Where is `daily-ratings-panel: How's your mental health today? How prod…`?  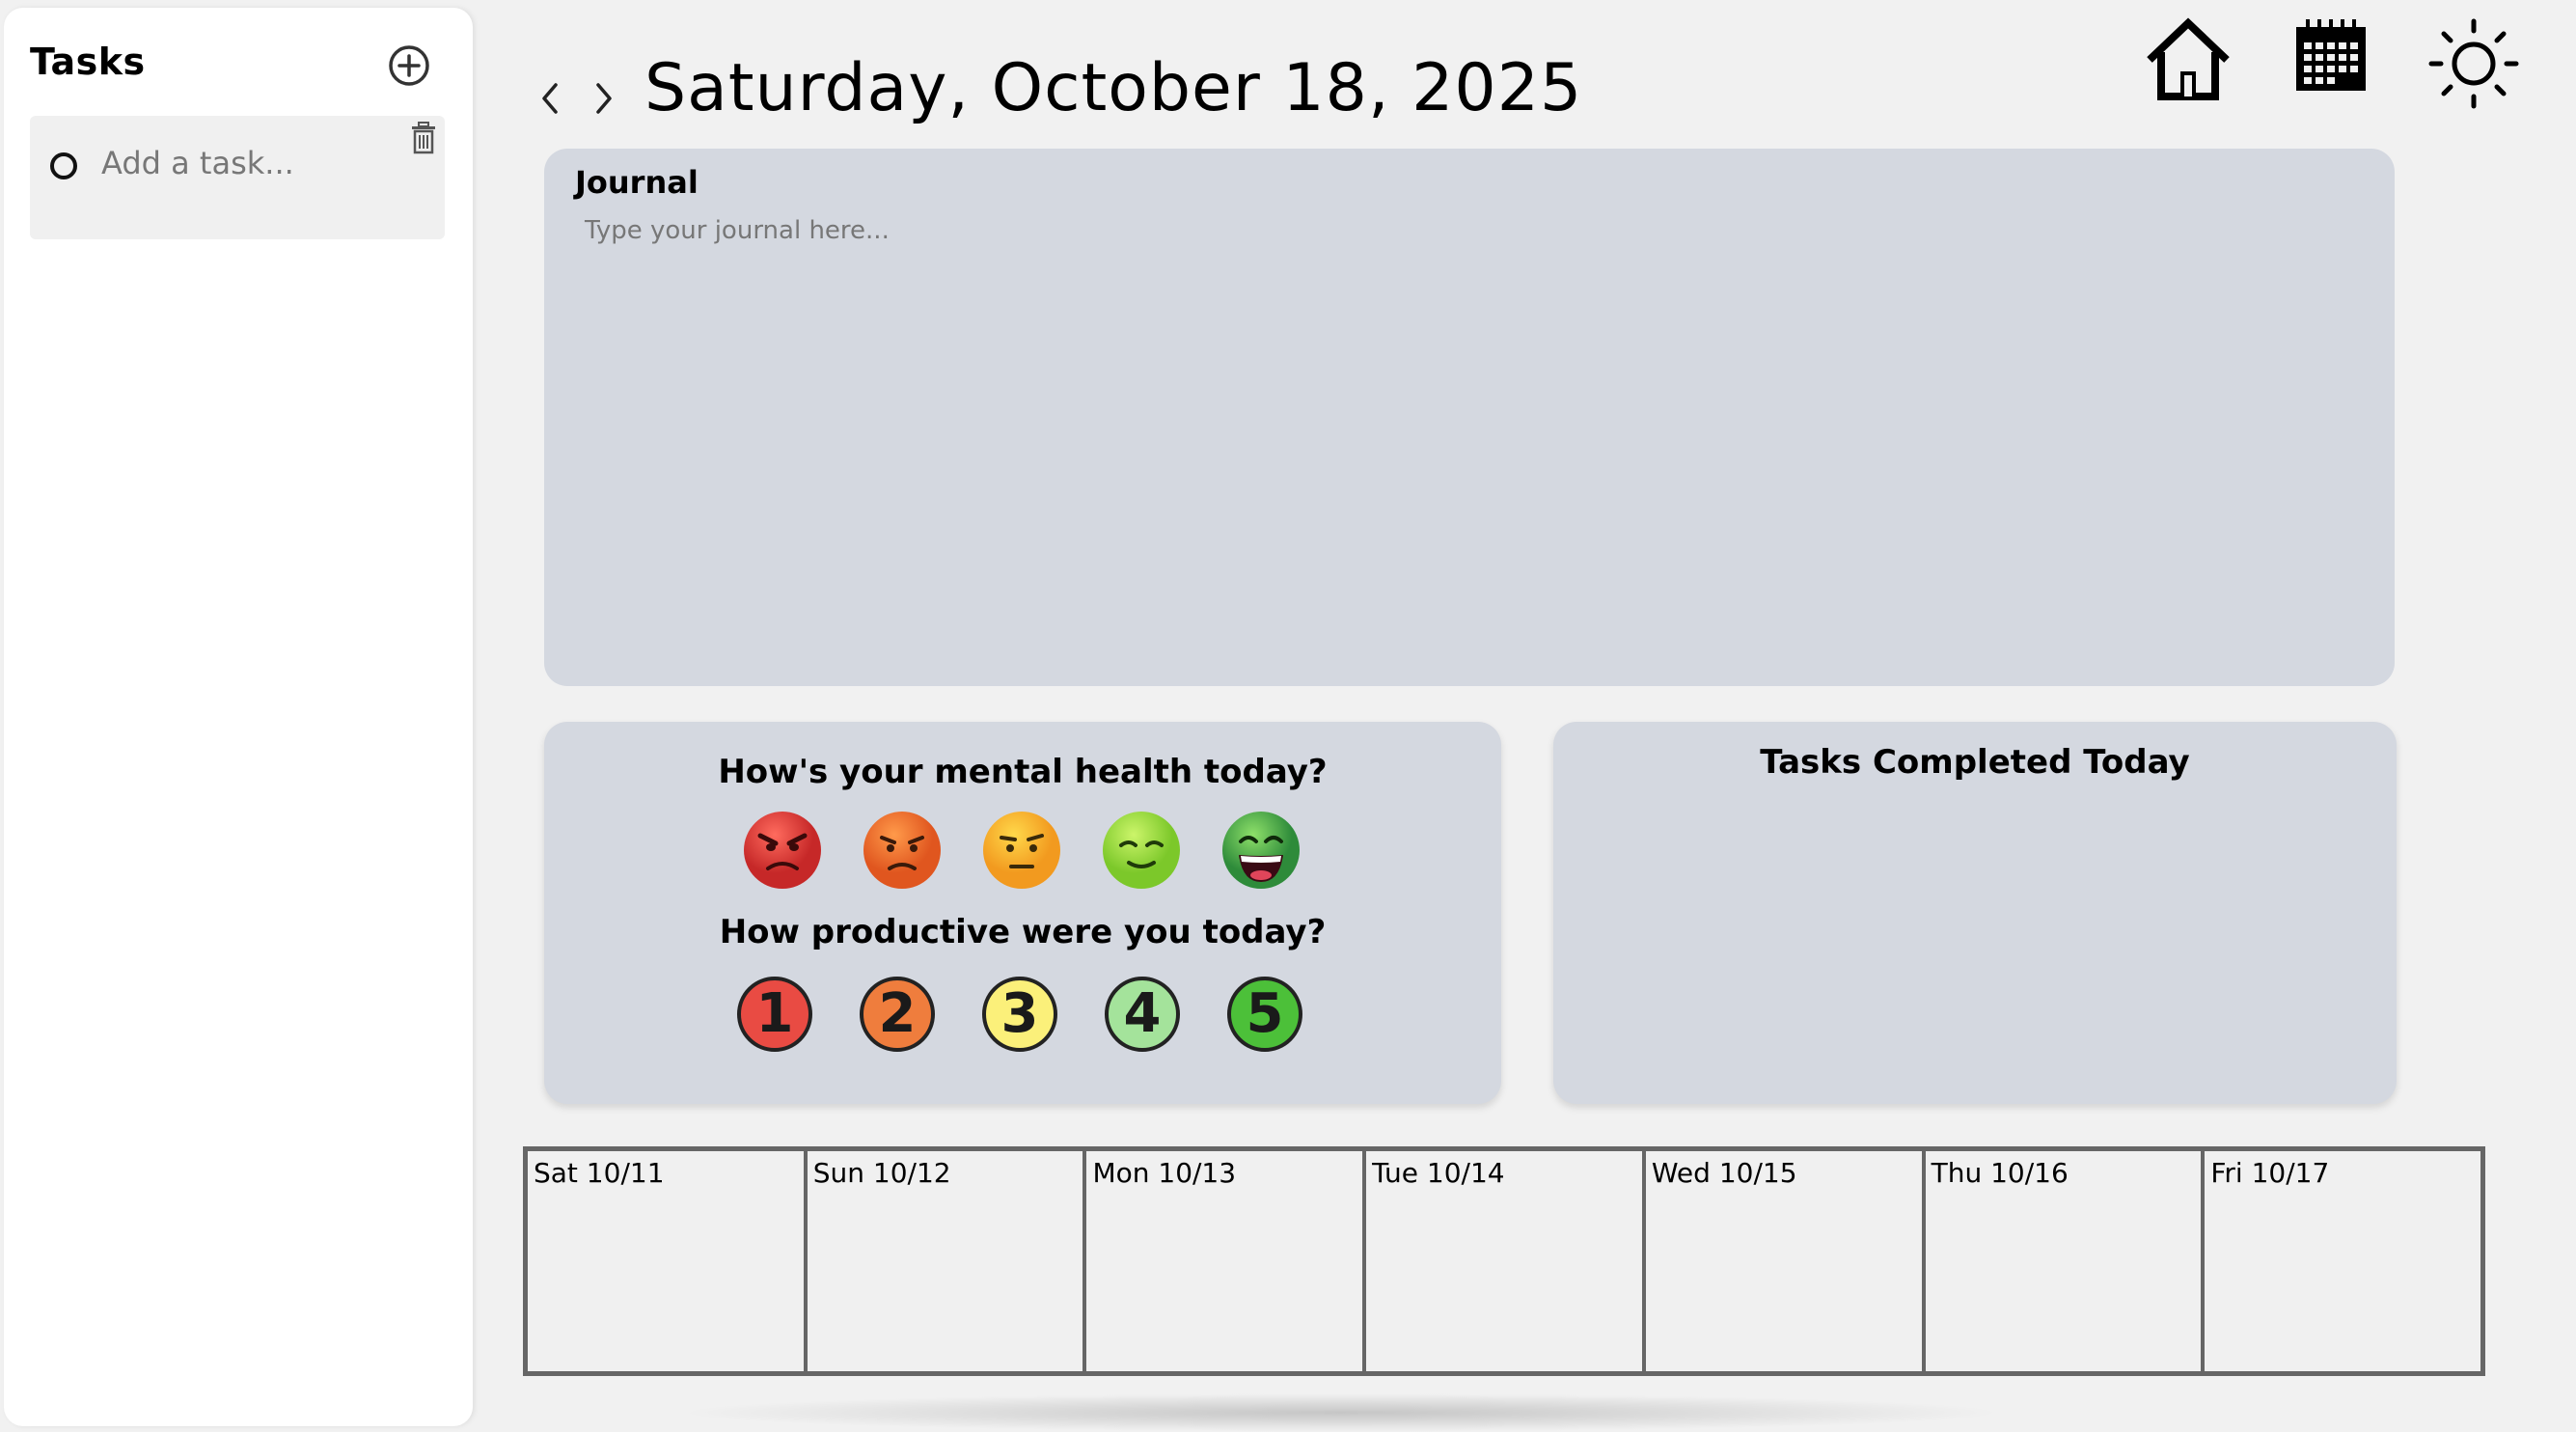
daily-ratings-panel: How's your mental health today? How prod… is located at coordinates (1023, 913).